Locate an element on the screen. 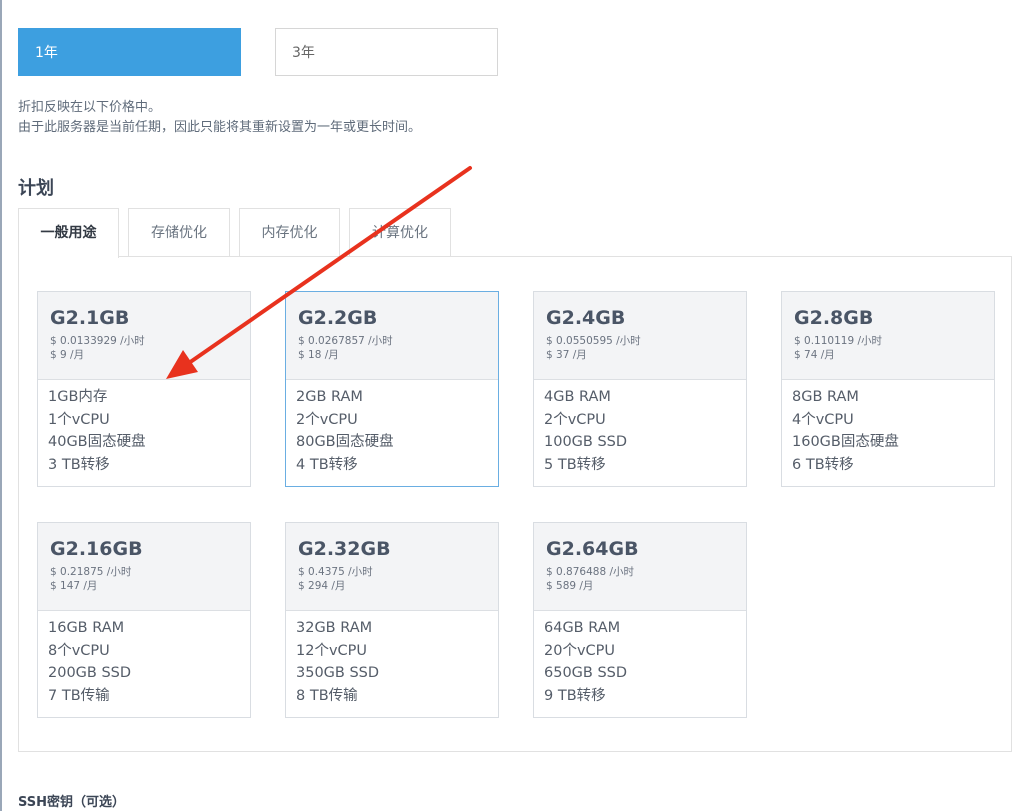 This screenshot has height=811, width=1024. plan-spec-disk: 80GB固态硬盘 is located at coordinates (345, 442).